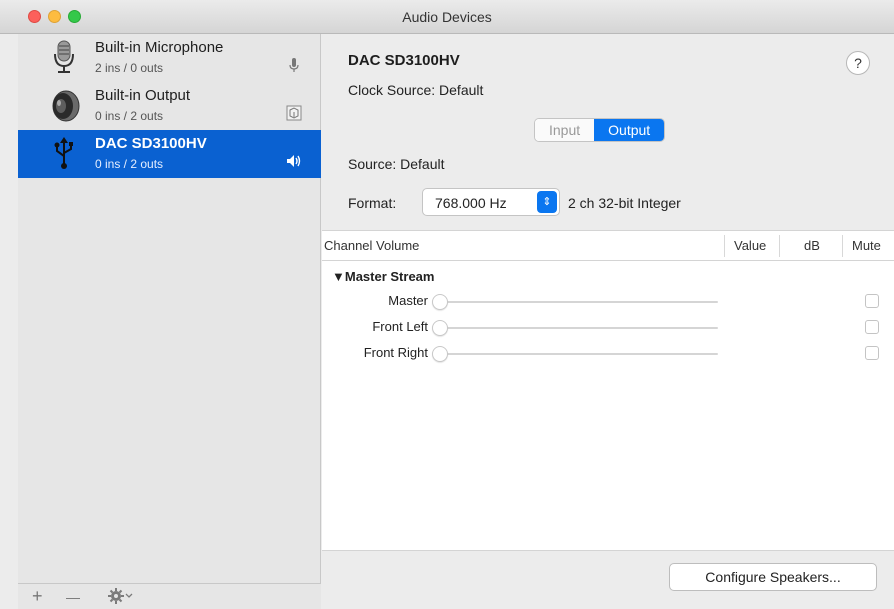  I want to click on chevron-down-icon, so click(129, 595).